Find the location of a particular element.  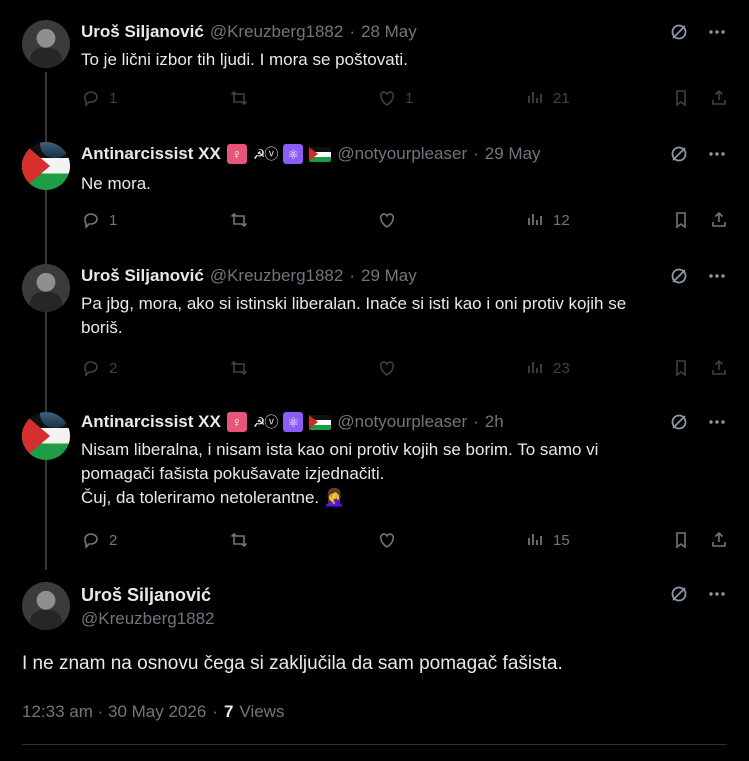

tweet-text-line: pomagači fašista pokušavate izjednačiti. is located at coordinates (233, 473).